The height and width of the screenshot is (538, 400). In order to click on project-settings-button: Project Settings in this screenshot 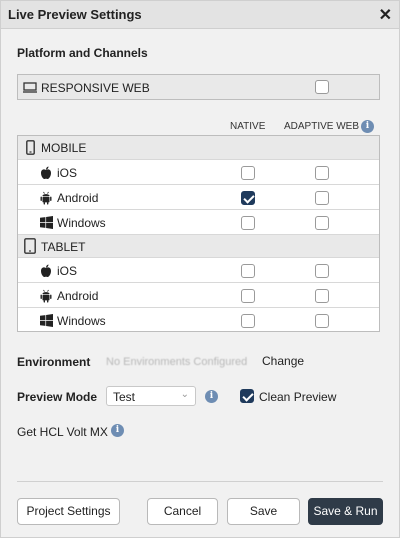, I will do `click(68, 511)`.